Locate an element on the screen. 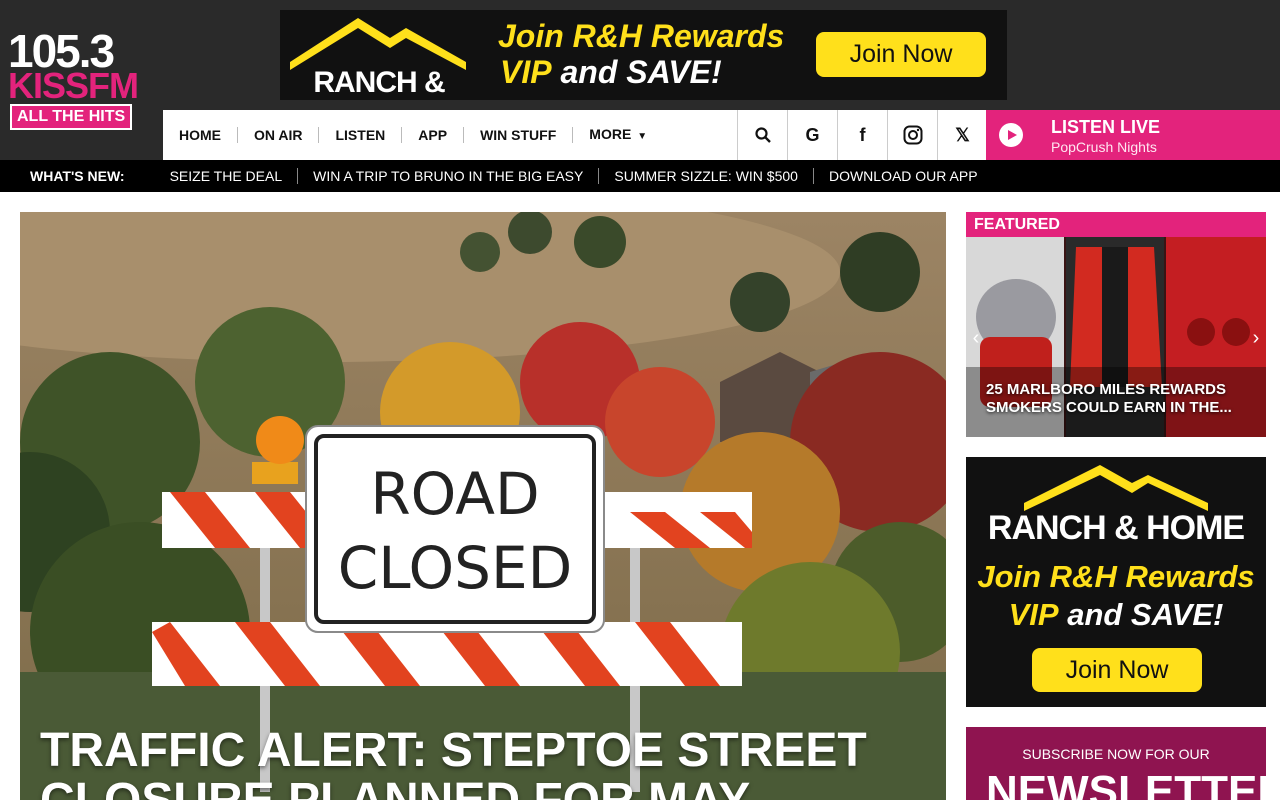 The width and height of the screenshot is (1280, 800). newsletter-subtitle: SUBSCRIBE NOW FOR OUR is located at coordinates (1116, 754).